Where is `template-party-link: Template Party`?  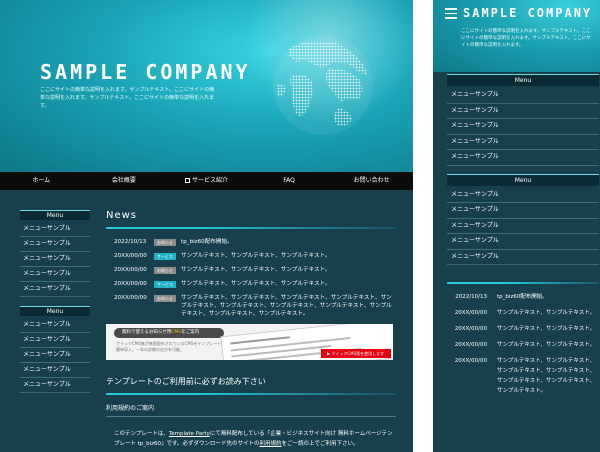
template-party-link: Template Party is located at coordinates (189, 434).